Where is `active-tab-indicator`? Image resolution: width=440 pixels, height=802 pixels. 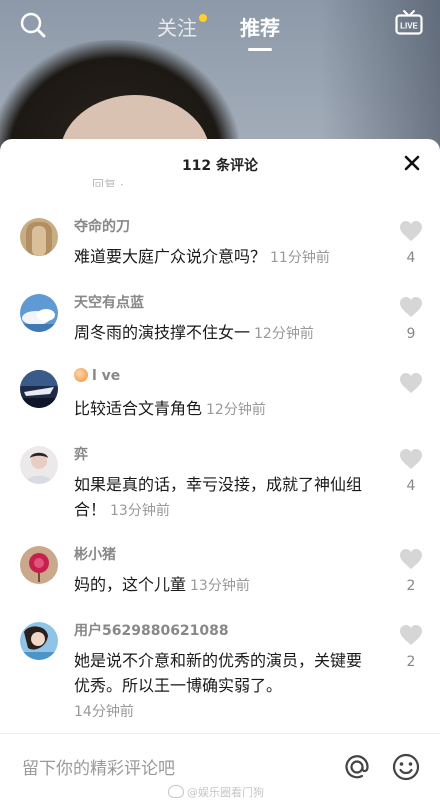 active-tab-indicator is located at coordinates (260, 49).